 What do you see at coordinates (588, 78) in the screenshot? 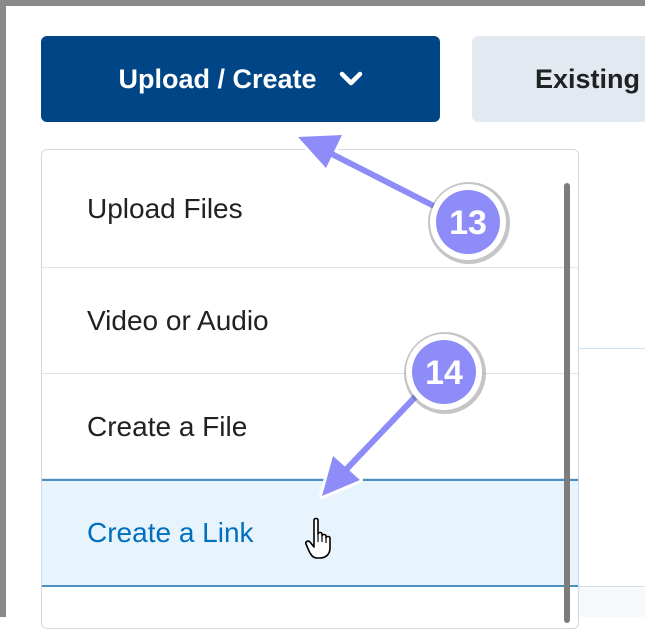
I see `existing-label: Existing` at bounding box center [588, 78].